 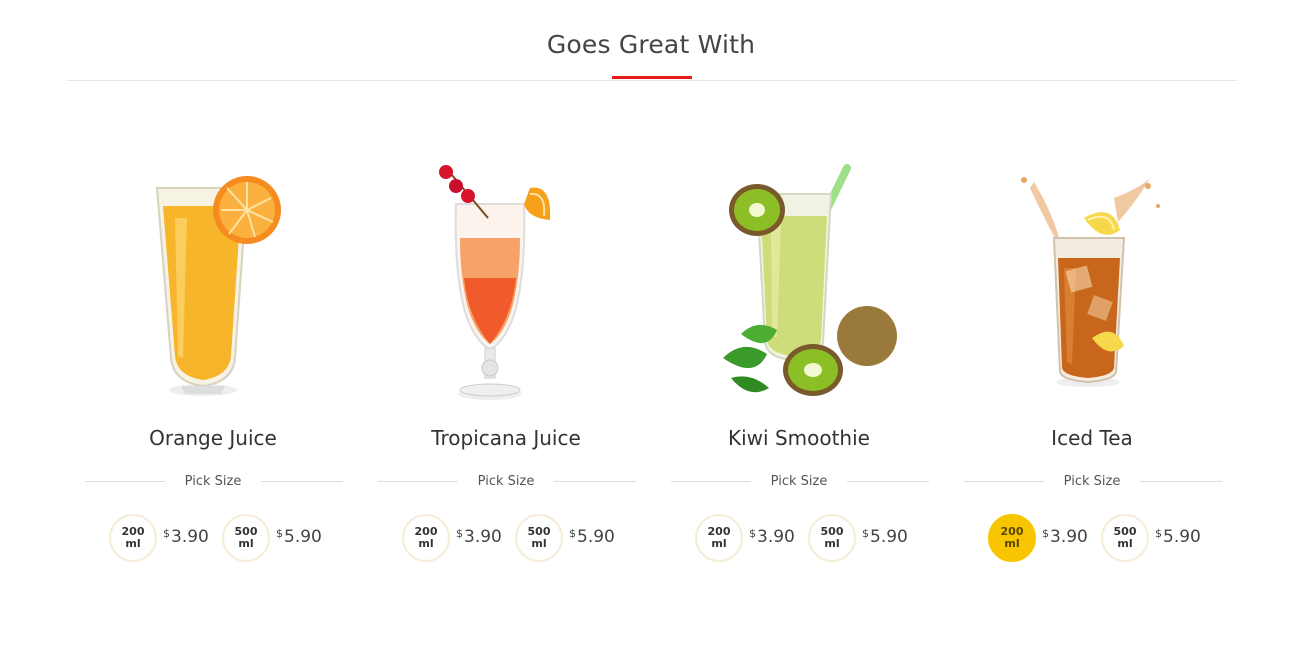 What do you see at coordinates (213, 438) in the screenshot?
I see `product-name: Orange Juice` at bounding box center [213, 438].